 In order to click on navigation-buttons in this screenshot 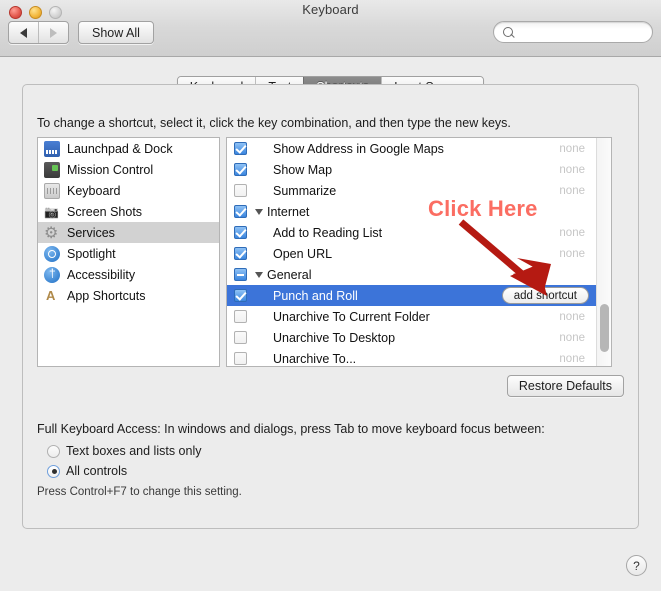, I will do `click(38, 32)`.